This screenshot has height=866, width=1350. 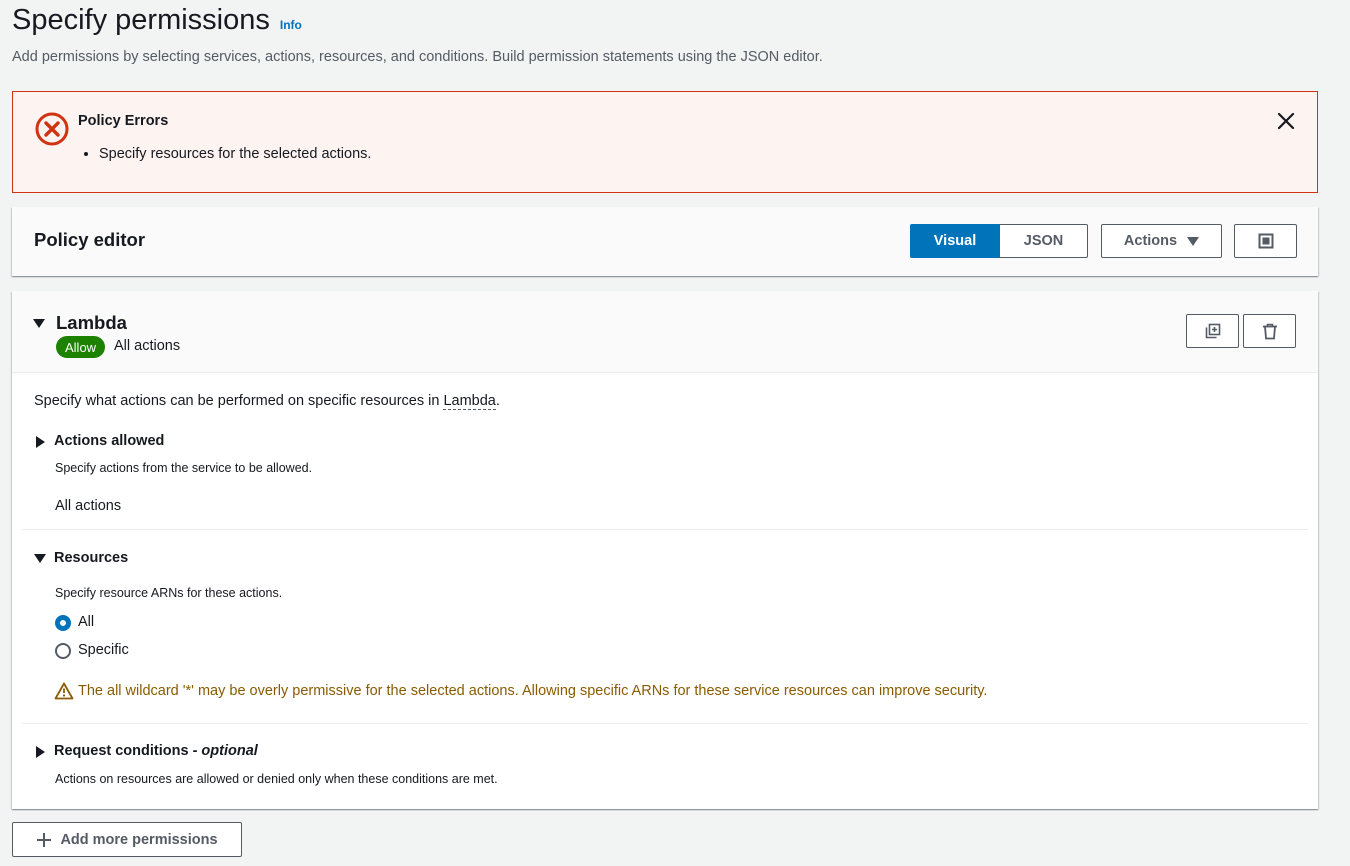 What do you see at coordinates (63, 651) in the screenshot?
I see `radio-specific` at bounding box center [63, 651].